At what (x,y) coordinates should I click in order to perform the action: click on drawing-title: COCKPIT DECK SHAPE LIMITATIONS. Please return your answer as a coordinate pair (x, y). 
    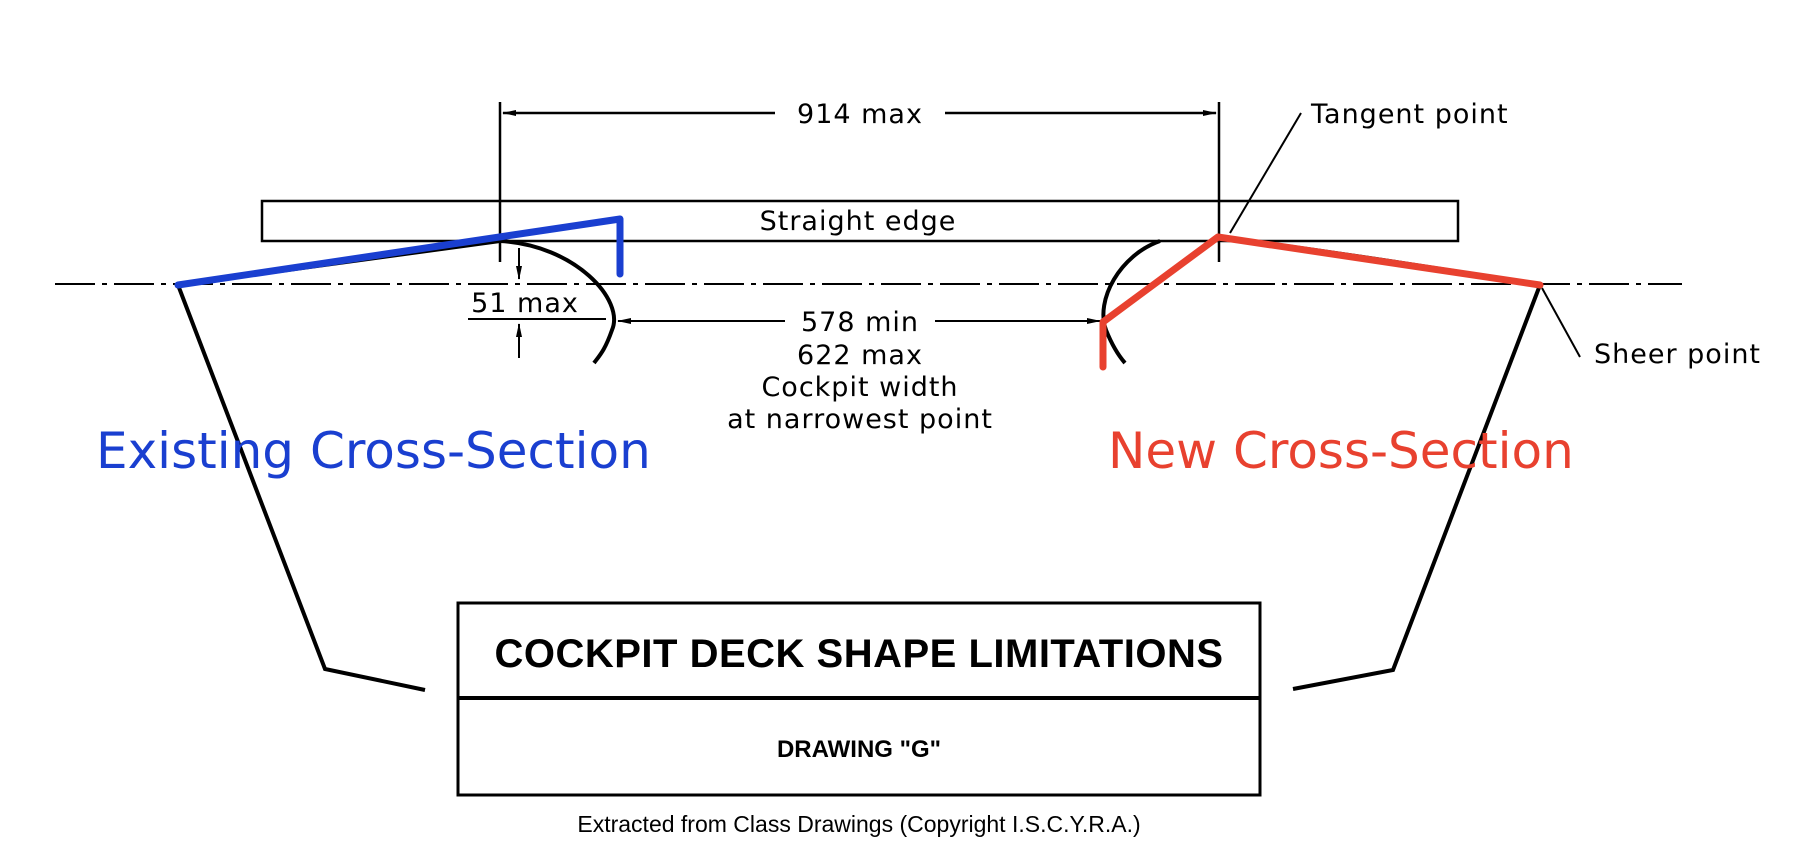
    Looking at the image, I should click on (858, 654).